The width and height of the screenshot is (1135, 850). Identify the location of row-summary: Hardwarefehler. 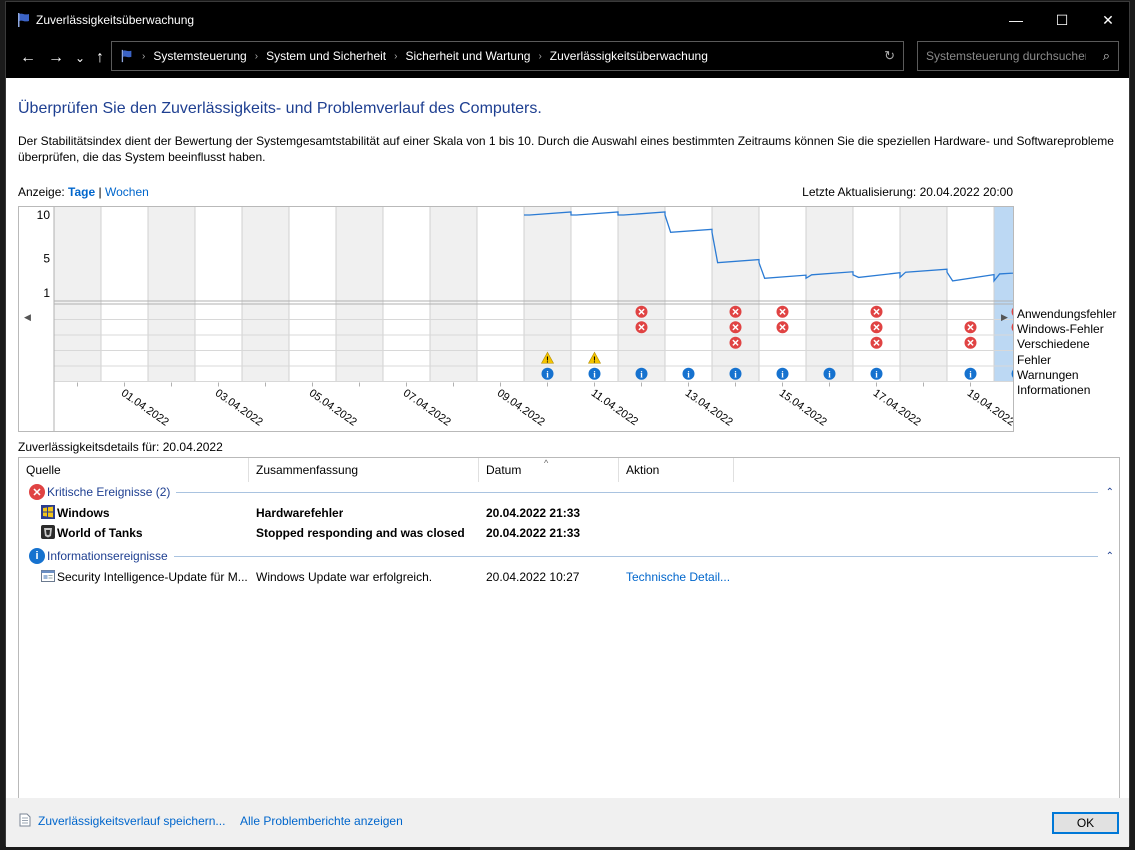
(300, 513).